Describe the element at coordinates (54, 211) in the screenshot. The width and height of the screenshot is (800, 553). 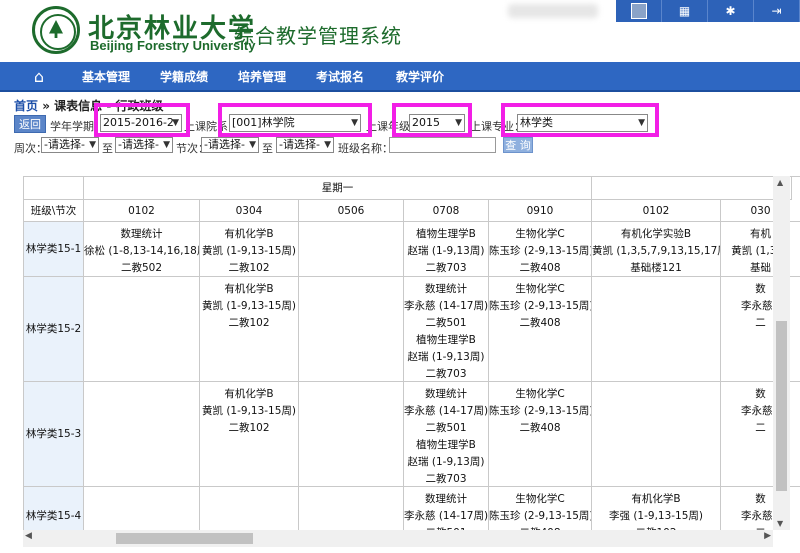
I see `corner-header: 班级\节次` at that location.